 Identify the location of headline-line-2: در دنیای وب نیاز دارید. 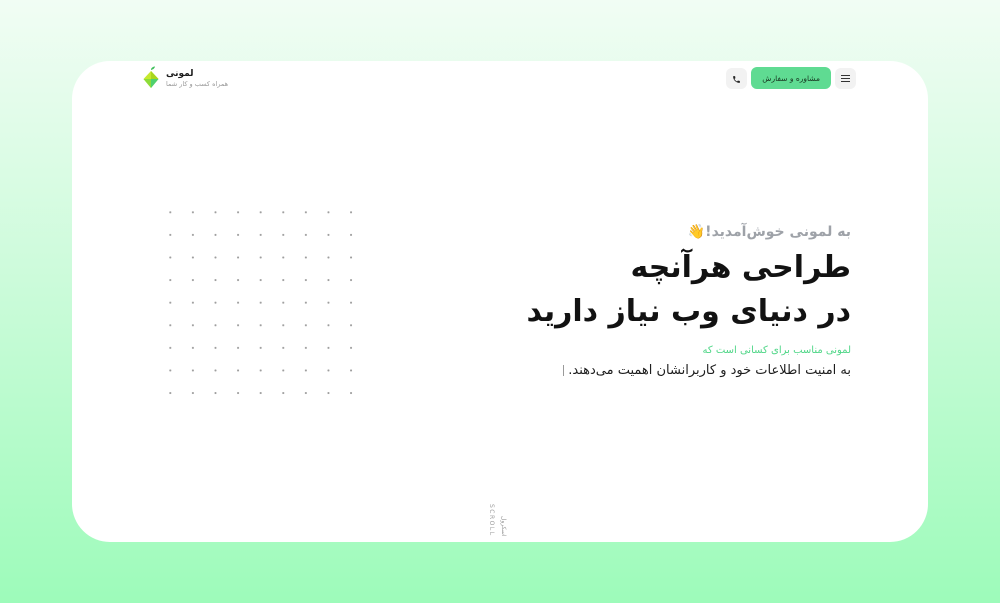
(689, 311).